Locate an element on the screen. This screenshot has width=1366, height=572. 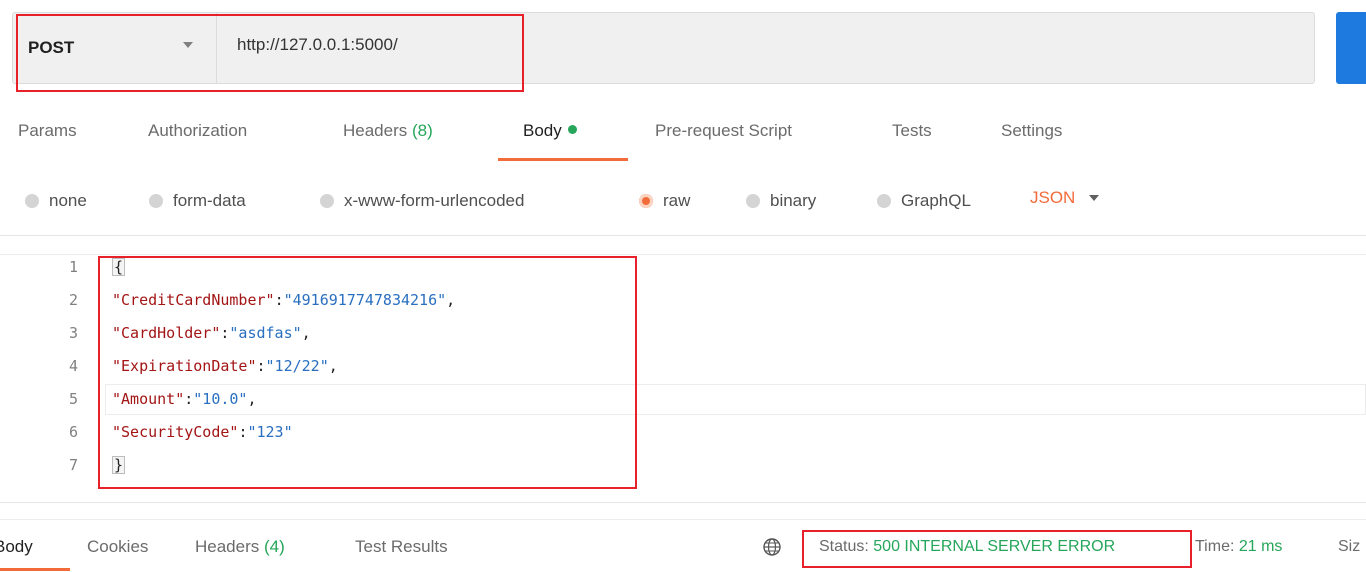
radio-none-dot is located at coordinates (32, 201).